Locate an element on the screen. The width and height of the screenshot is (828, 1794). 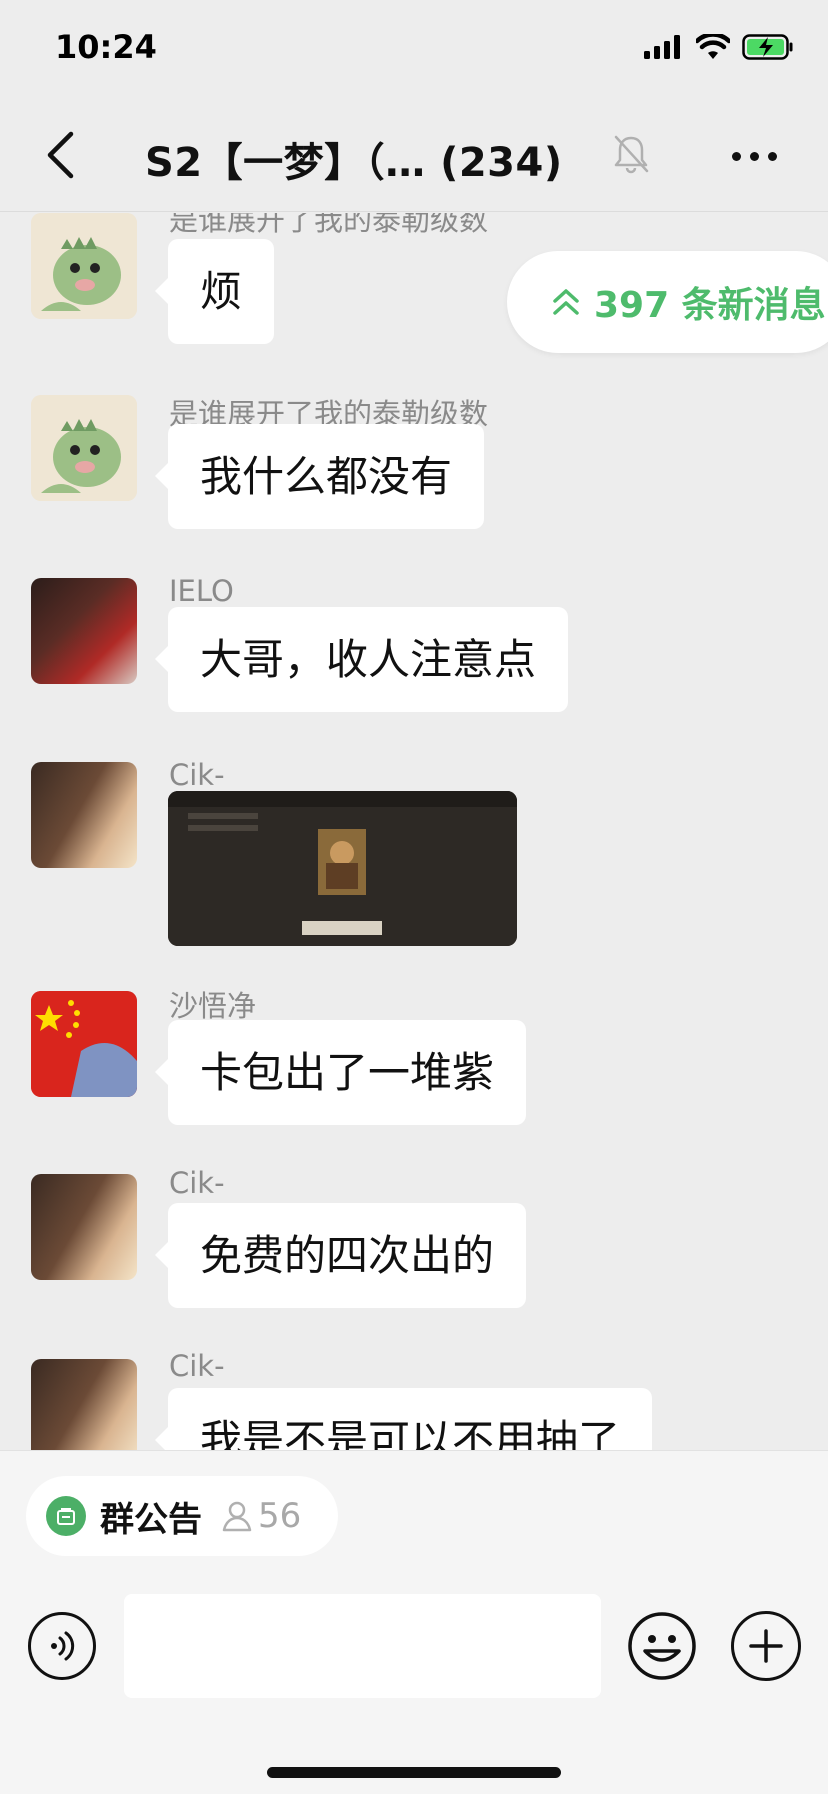
plus-icon is located at coordinates (766, 1646).